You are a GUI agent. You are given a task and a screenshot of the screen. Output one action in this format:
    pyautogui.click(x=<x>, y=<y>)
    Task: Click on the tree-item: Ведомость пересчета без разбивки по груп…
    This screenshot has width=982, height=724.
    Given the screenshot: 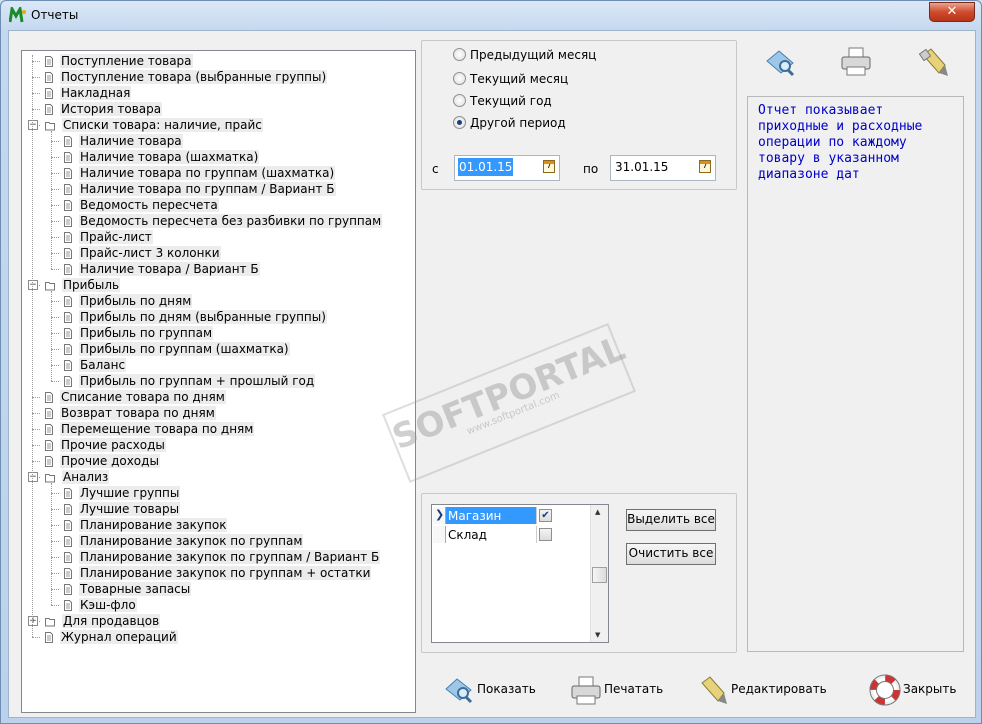 What is the action you would take?
    pyautogui.click(x=223, y=221)
    